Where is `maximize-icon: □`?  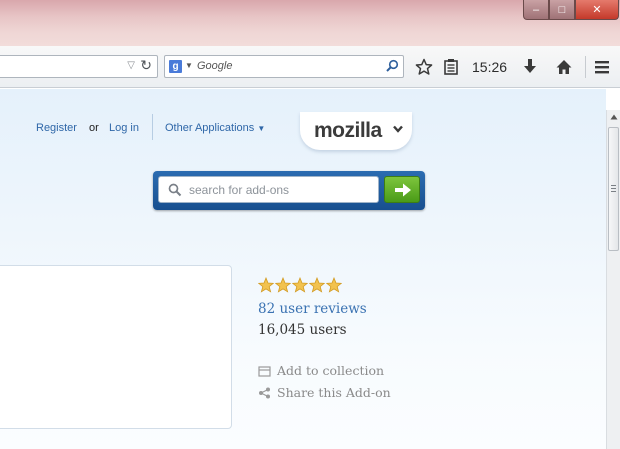
maximize-icon: □ is located at coordinates (562, 9).